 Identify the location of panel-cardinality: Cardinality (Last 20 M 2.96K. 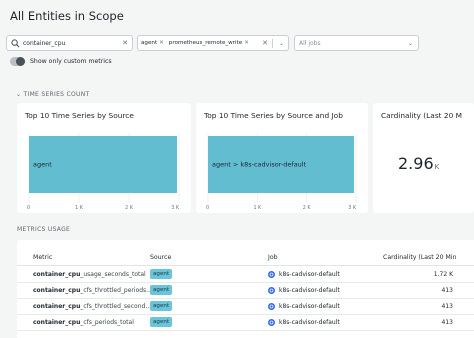
(423, 158).